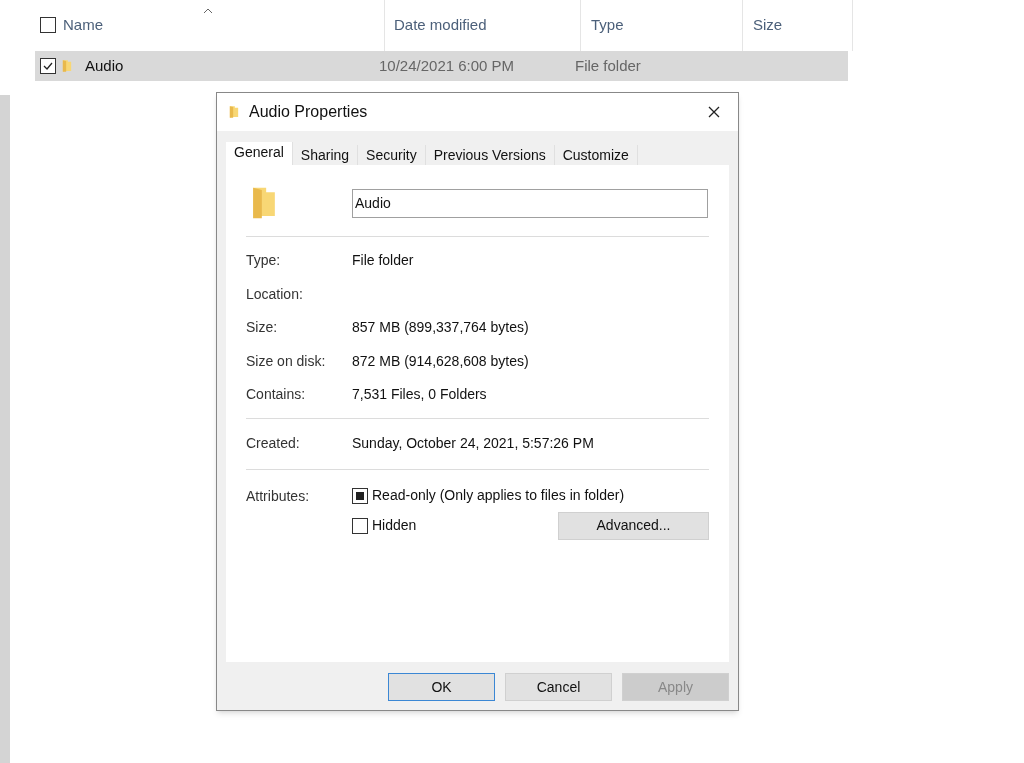 The image size is (1024, 763). I want to click on file-date: 10/24/2021 6:00 PM, so click(447, 65).